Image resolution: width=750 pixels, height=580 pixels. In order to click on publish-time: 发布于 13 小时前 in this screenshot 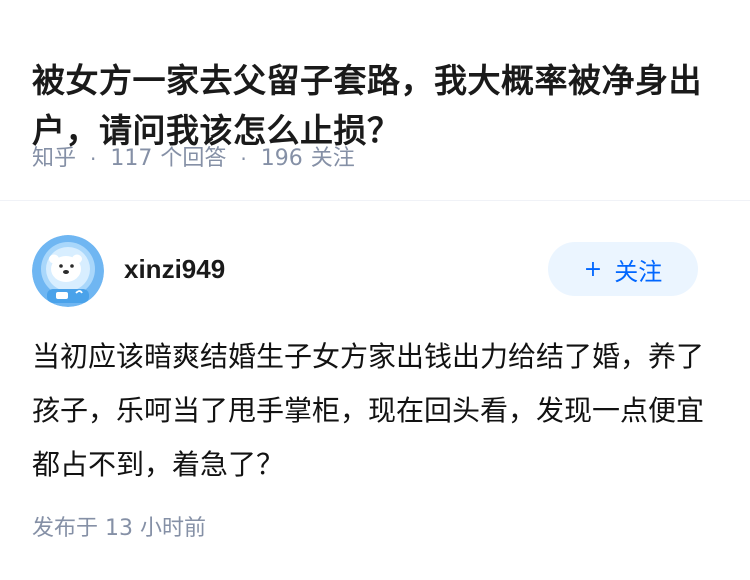, I will do `click(119, 529)`.